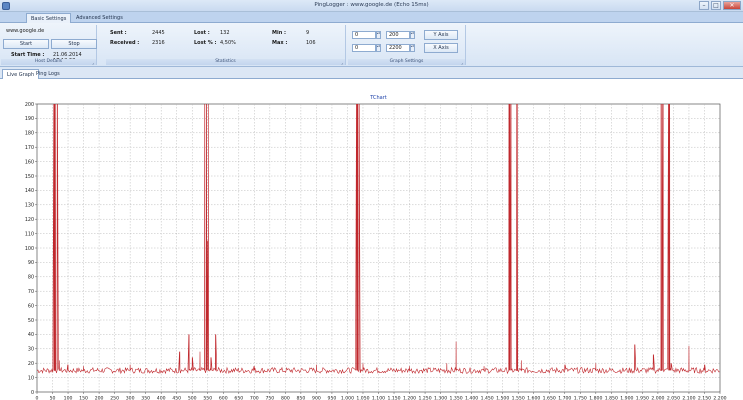  I want to click on x-max-spinner: ▴▾, so click(412, 48).